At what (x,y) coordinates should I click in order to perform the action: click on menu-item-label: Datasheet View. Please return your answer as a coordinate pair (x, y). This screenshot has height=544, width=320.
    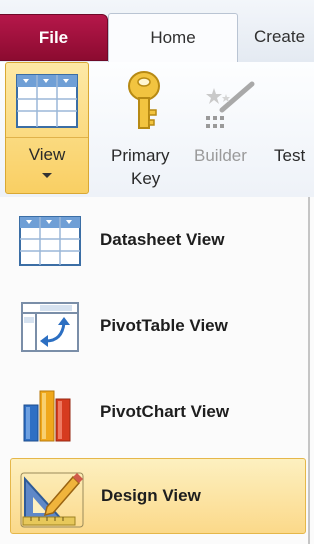
    Looking at the image, I should click on (162, 239).